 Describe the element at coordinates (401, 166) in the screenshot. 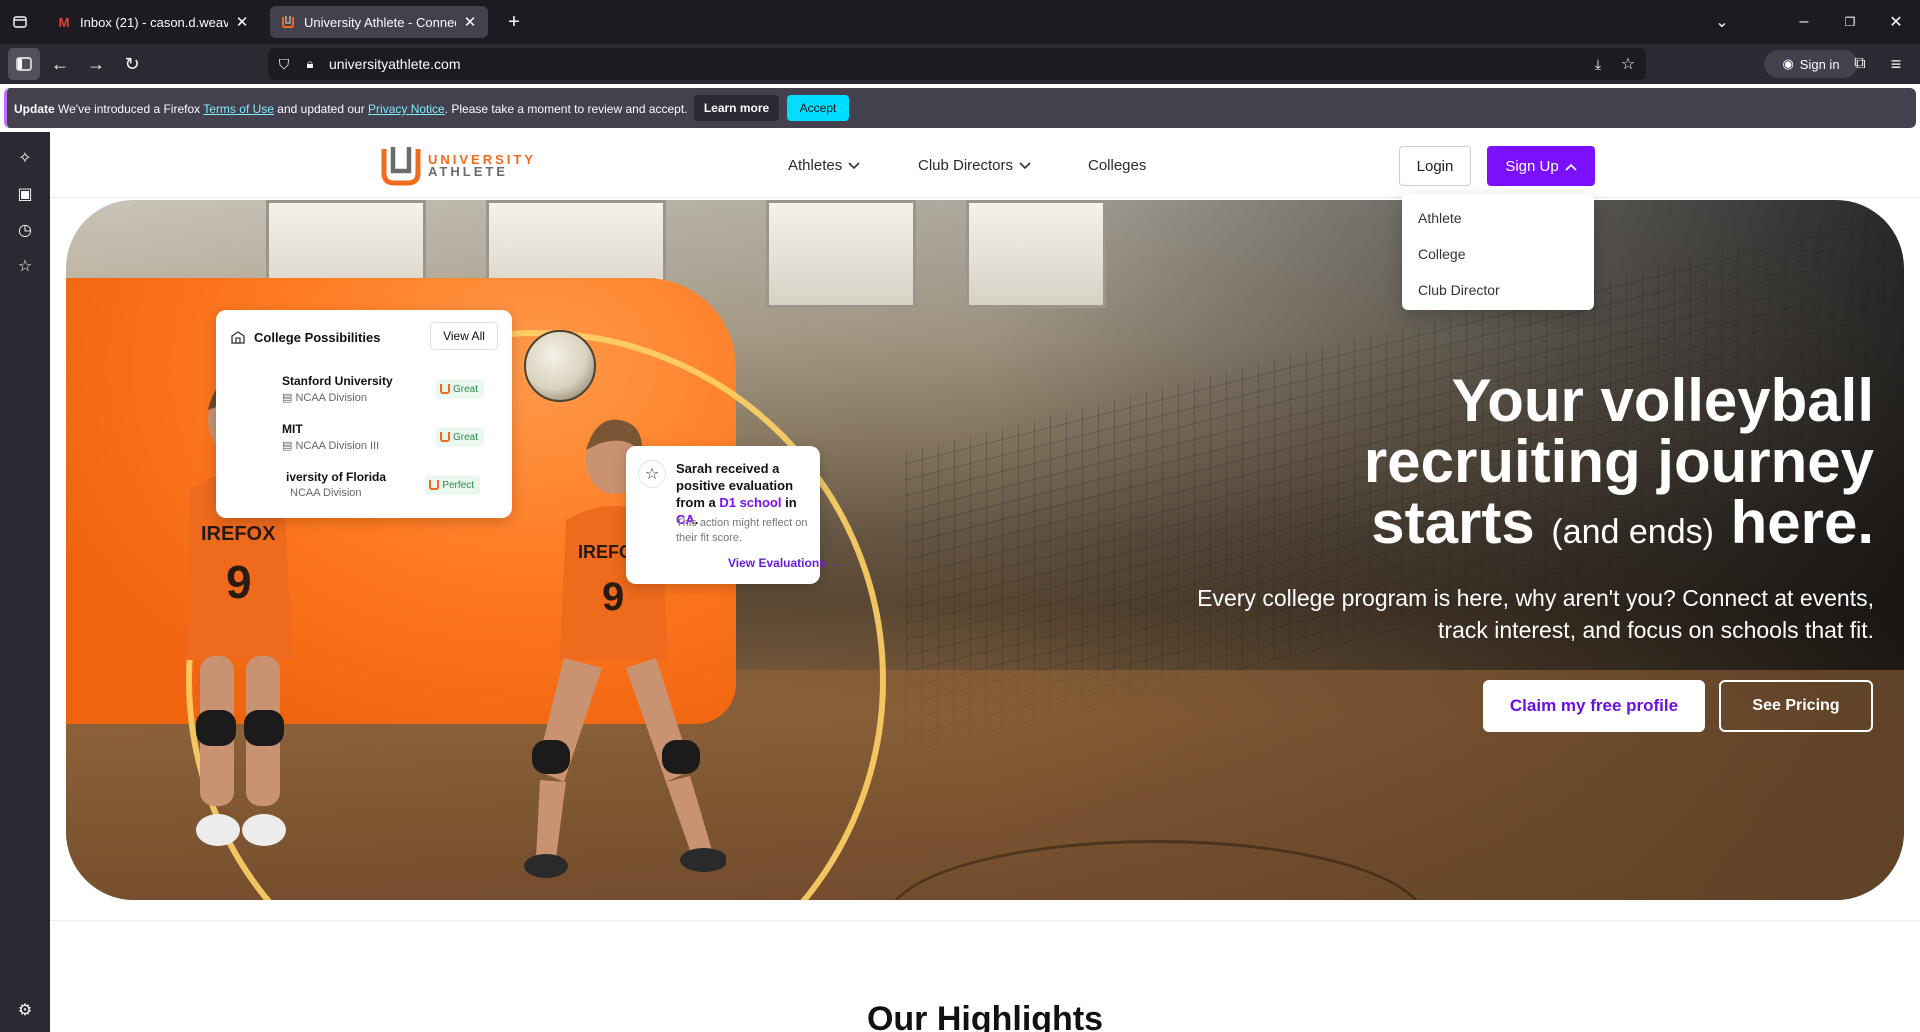

I see `university-athlete-logo-icon` at that location.